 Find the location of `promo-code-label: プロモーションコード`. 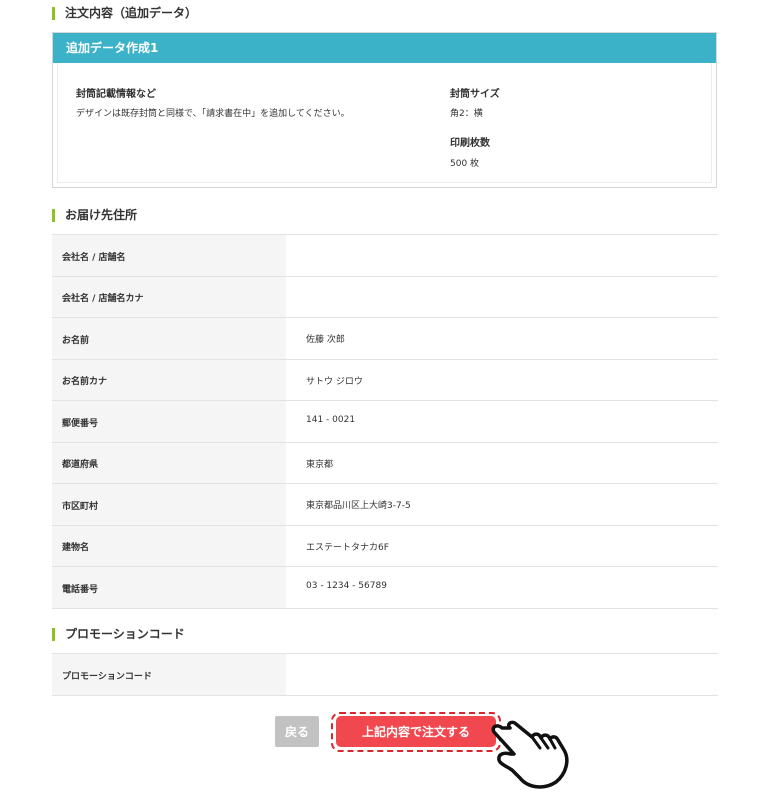

promo-code-label: プロモーションコード is located at coordinates (169, 674).